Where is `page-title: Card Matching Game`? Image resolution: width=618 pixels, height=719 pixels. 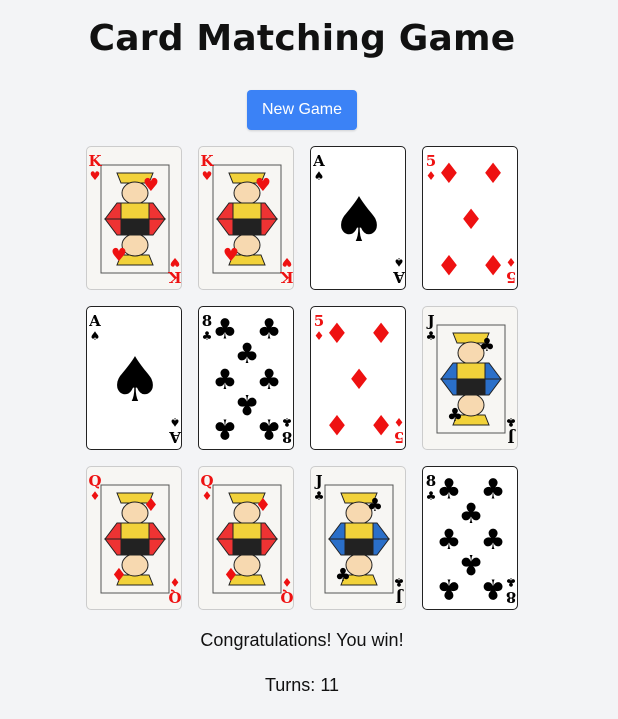
page-title: Card Matching Game is located at coordinates (302, 38).